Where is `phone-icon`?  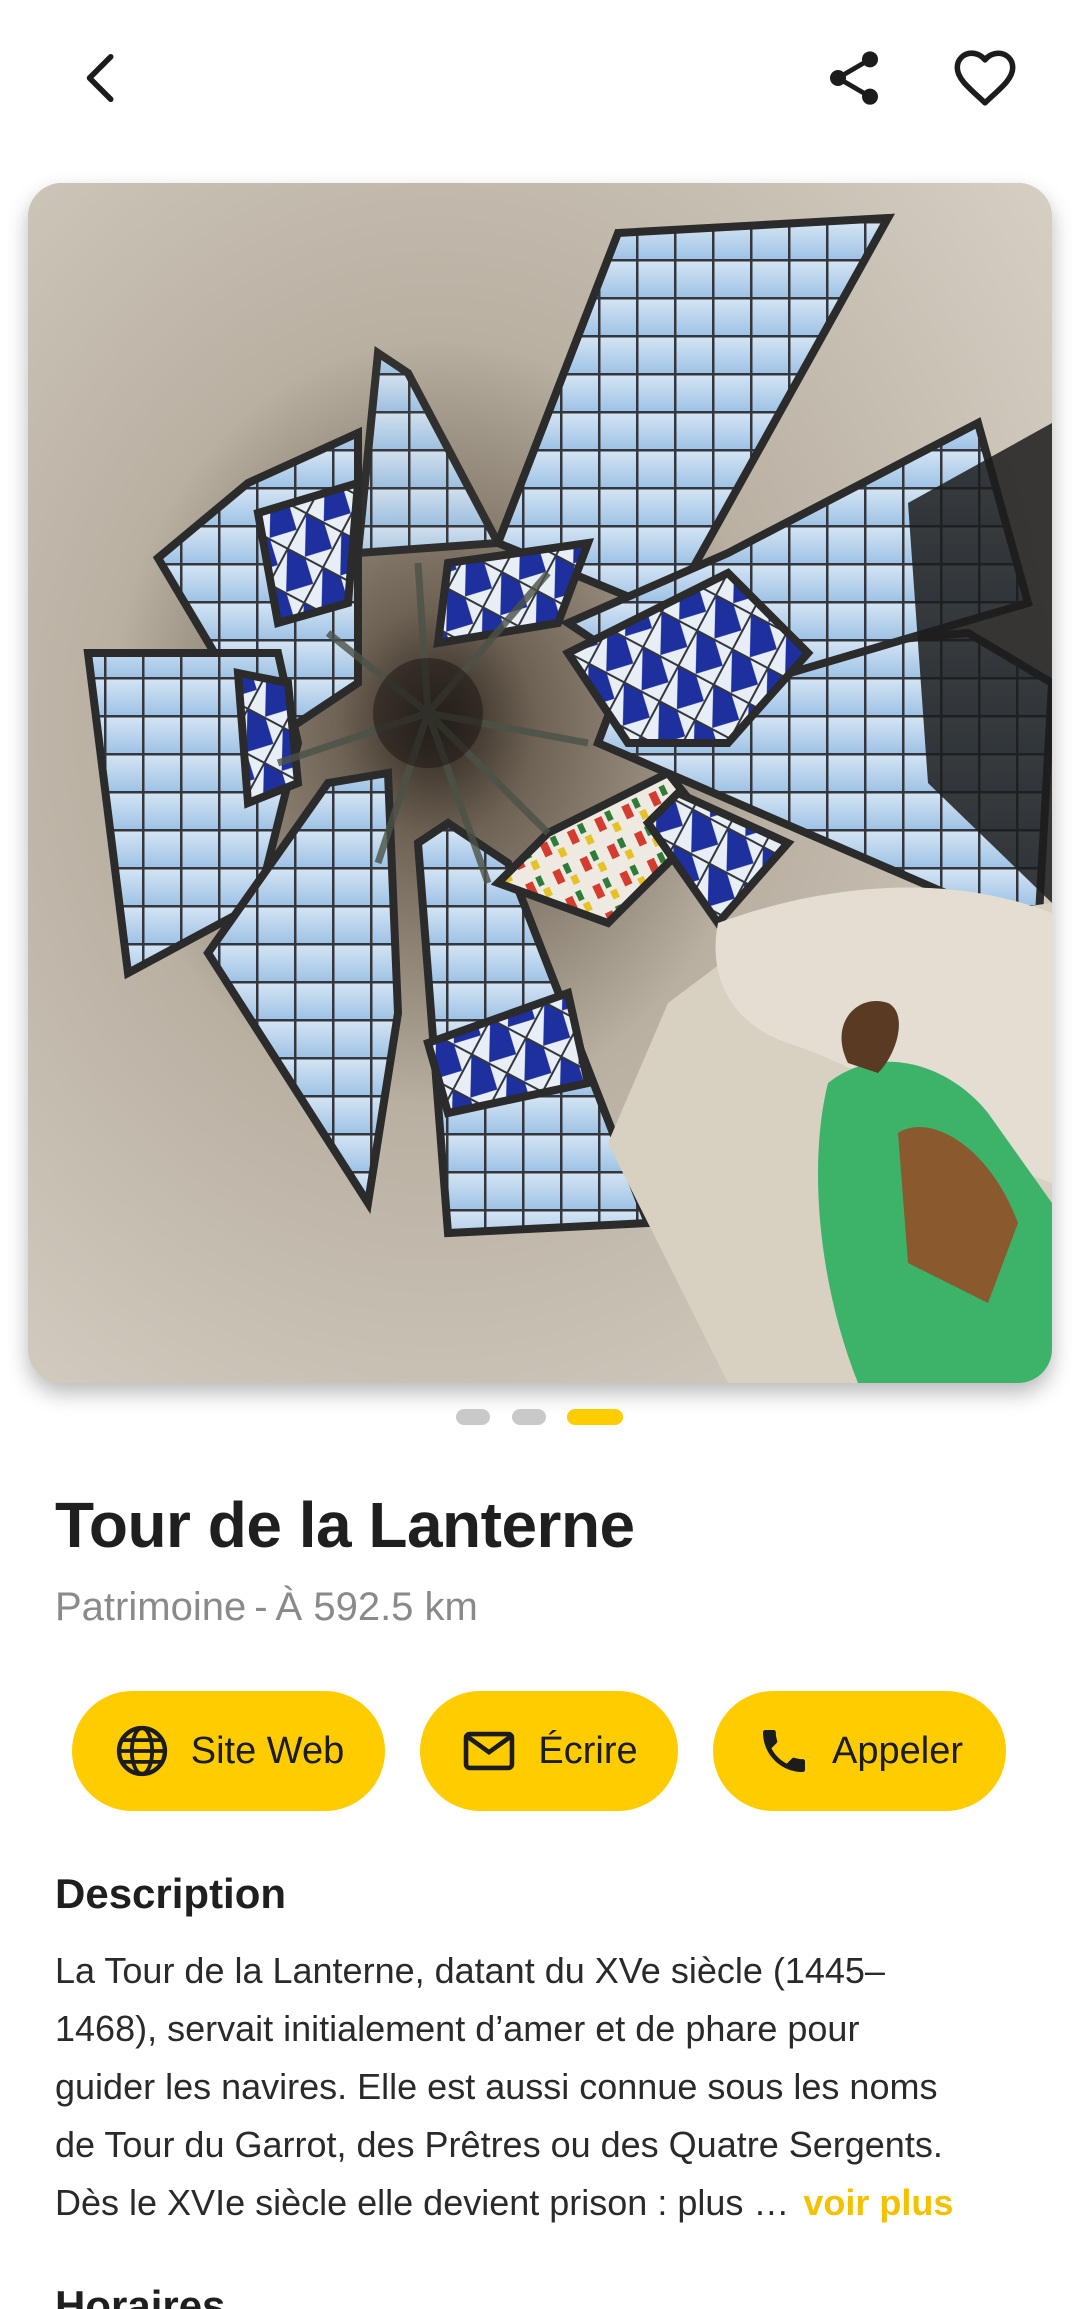 phone-icon is located at coordinates (784, 1751).